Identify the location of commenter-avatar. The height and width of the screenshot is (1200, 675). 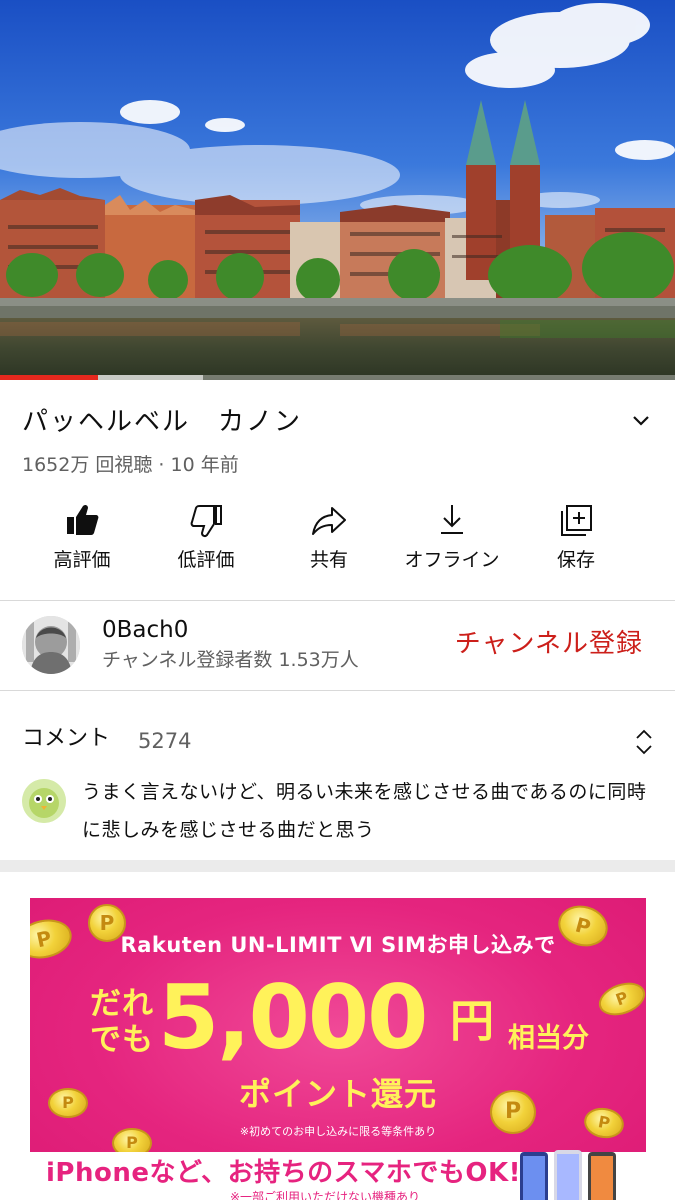
(44, 801).